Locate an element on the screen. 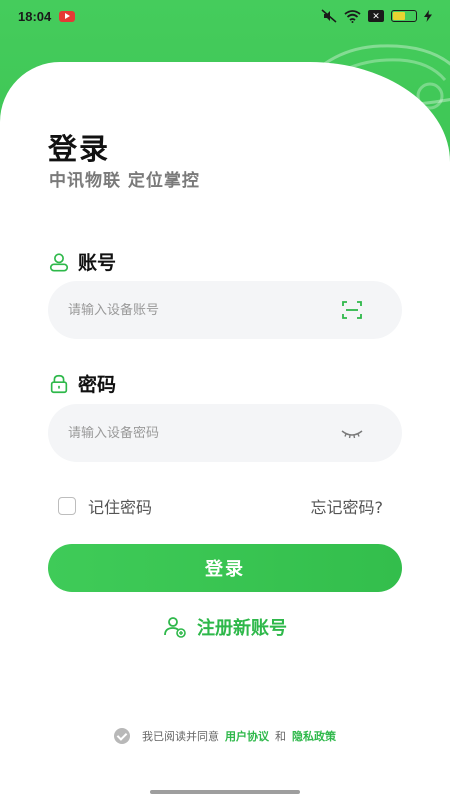  forgot-password-link: 忘记密码? is located at coordinates (333, 506).